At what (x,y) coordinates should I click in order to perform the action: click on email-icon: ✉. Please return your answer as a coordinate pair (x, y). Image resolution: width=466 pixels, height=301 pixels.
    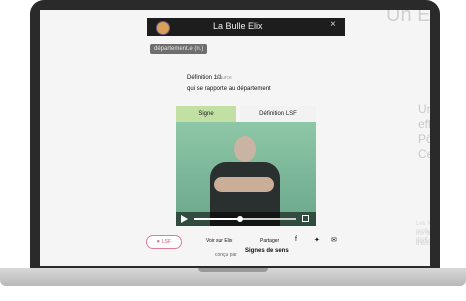
    Looking at the image, I should click on (334, 240).